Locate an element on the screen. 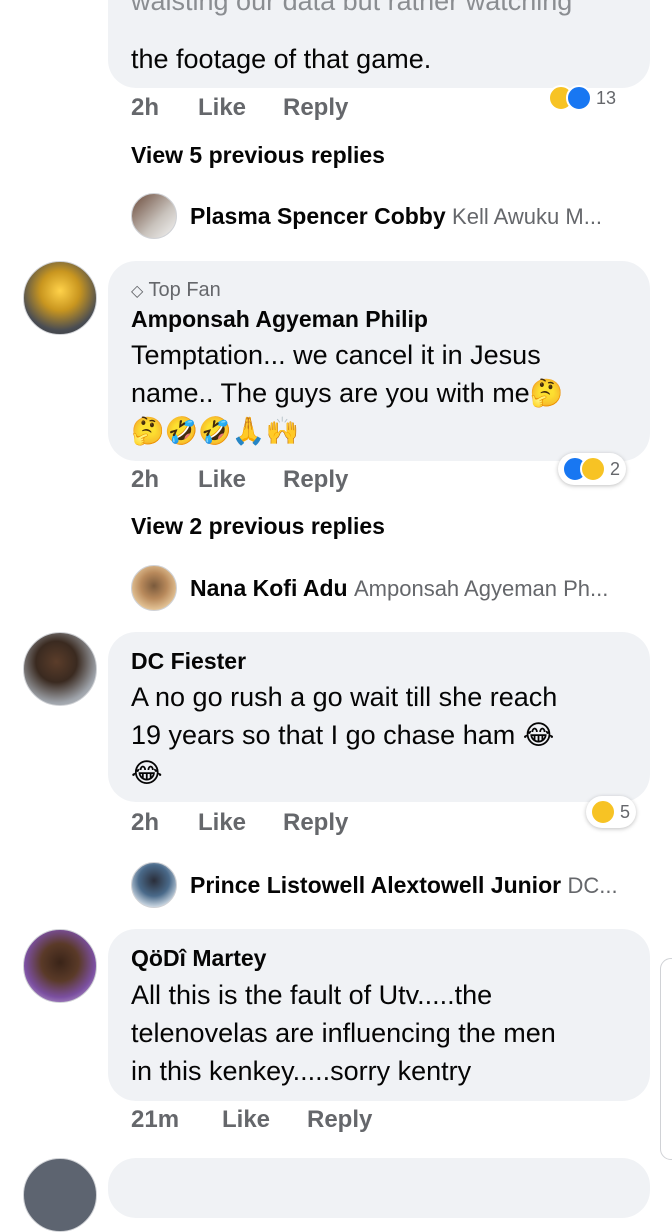 The image size is (672, 1232). comment-time-1: 2h is located at coordinates (145, 479).